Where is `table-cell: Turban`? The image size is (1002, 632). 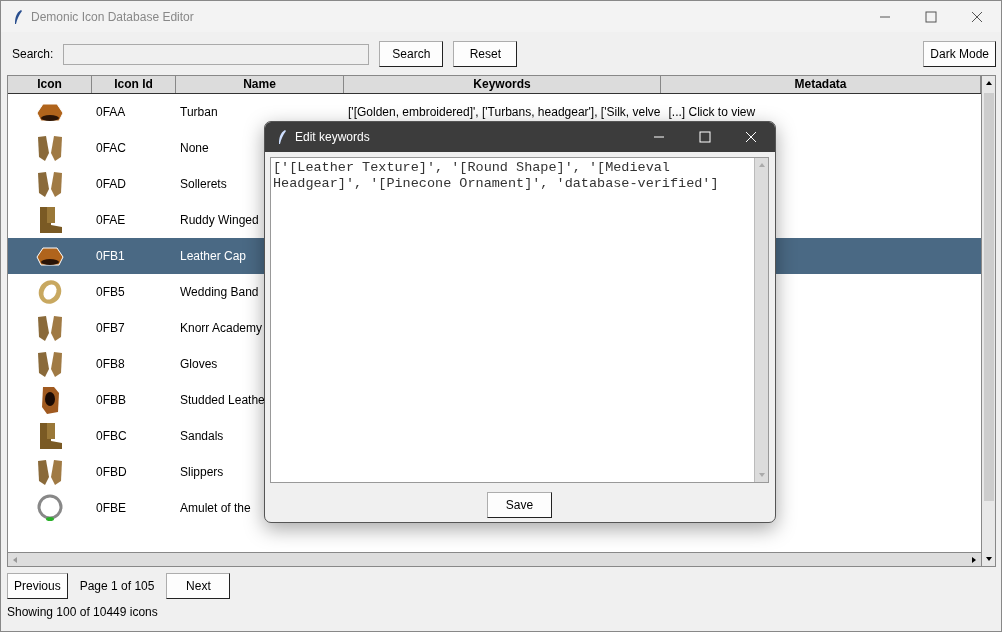
table-cell: Turban is located at coordinates (199, 112).